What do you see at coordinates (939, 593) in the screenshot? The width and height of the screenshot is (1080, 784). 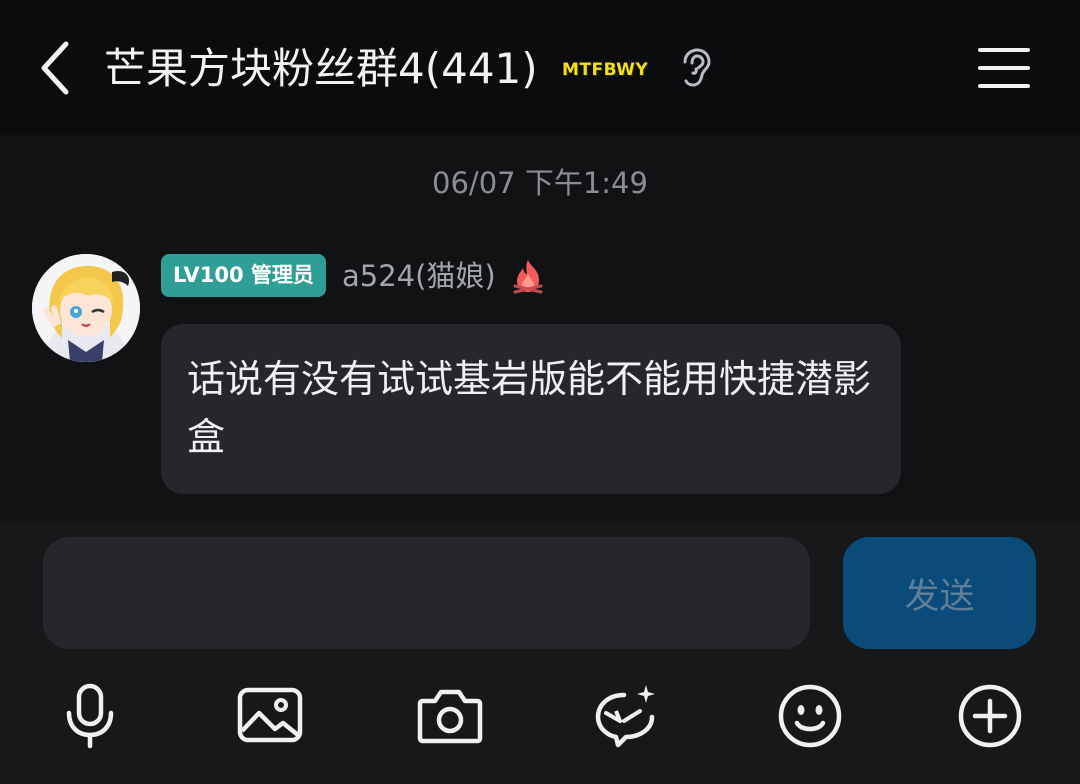 I see `send-button: 发送` at bounding box center [939, 593].